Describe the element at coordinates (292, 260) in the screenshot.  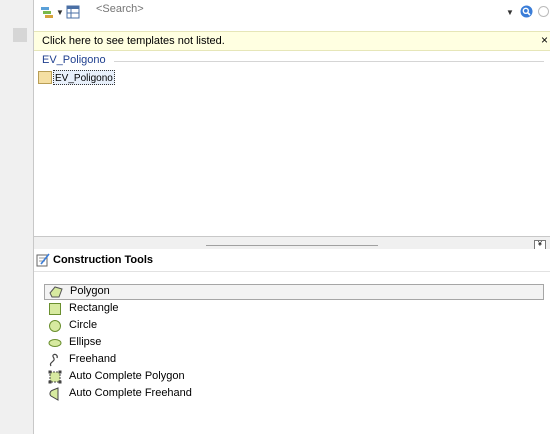
I see `construction-tools-header: Construction Tools` at that location.